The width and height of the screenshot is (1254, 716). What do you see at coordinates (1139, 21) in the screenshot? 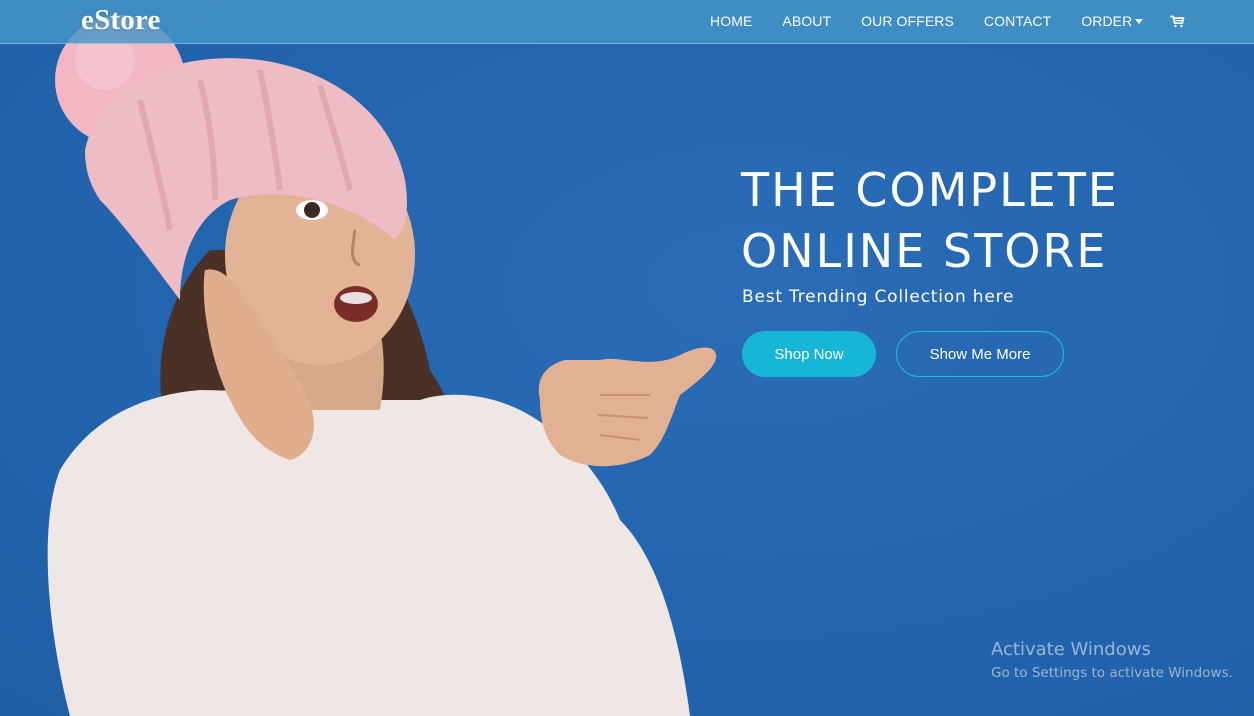
I see `caret-down-icon` at bounding box center [1139, 21].